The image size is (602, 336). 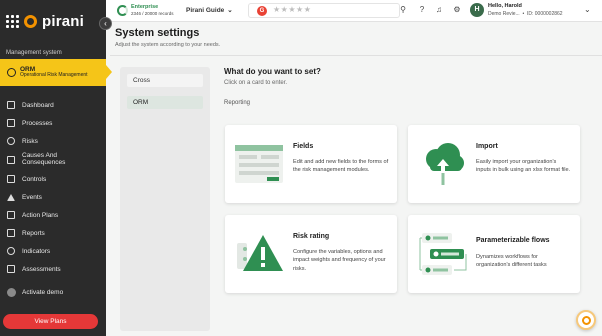 I want to click on controls-icon, so click(x=11, y=179).